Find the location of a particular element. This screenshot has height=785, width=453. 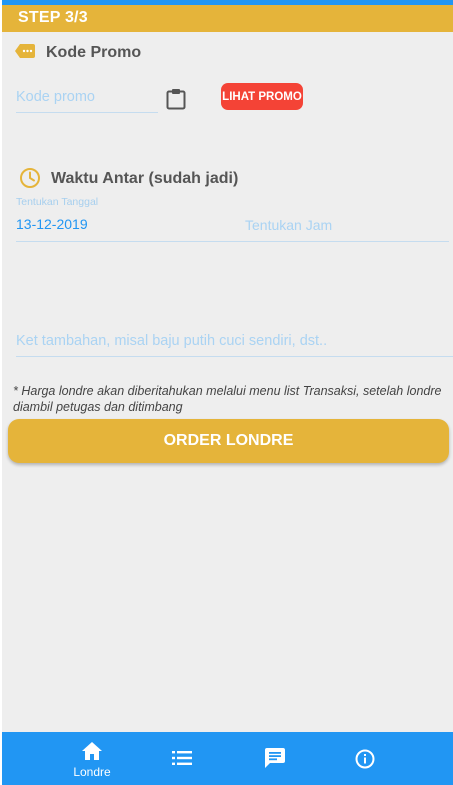

info-icon is located at coordinates (365, 759).